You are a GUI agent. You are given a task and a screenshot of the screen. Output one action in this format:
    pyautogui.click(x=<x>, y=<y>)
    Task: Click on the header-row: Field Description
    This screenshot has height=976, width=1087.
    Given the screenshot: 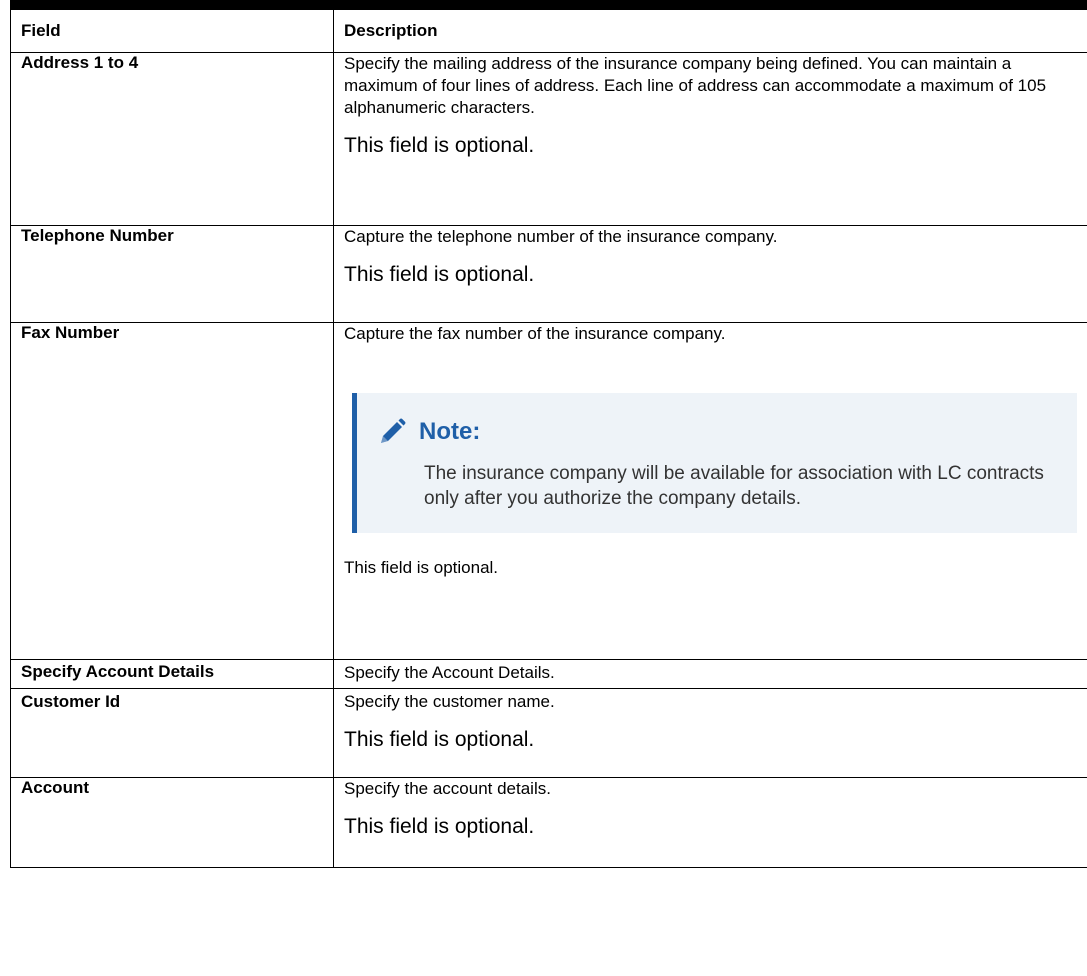 What is the action you would take?
    pyautogui.click(x=548, y=26)
    